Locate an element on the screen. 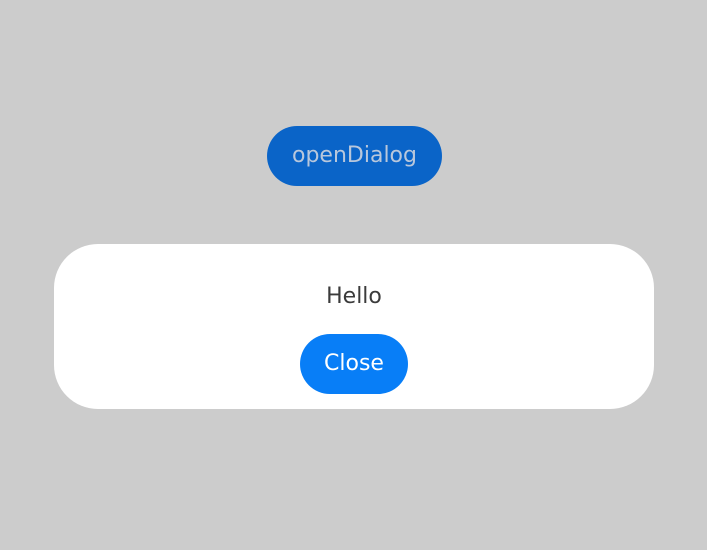  dialog-message: Hello is located at coordinates (354, 296).